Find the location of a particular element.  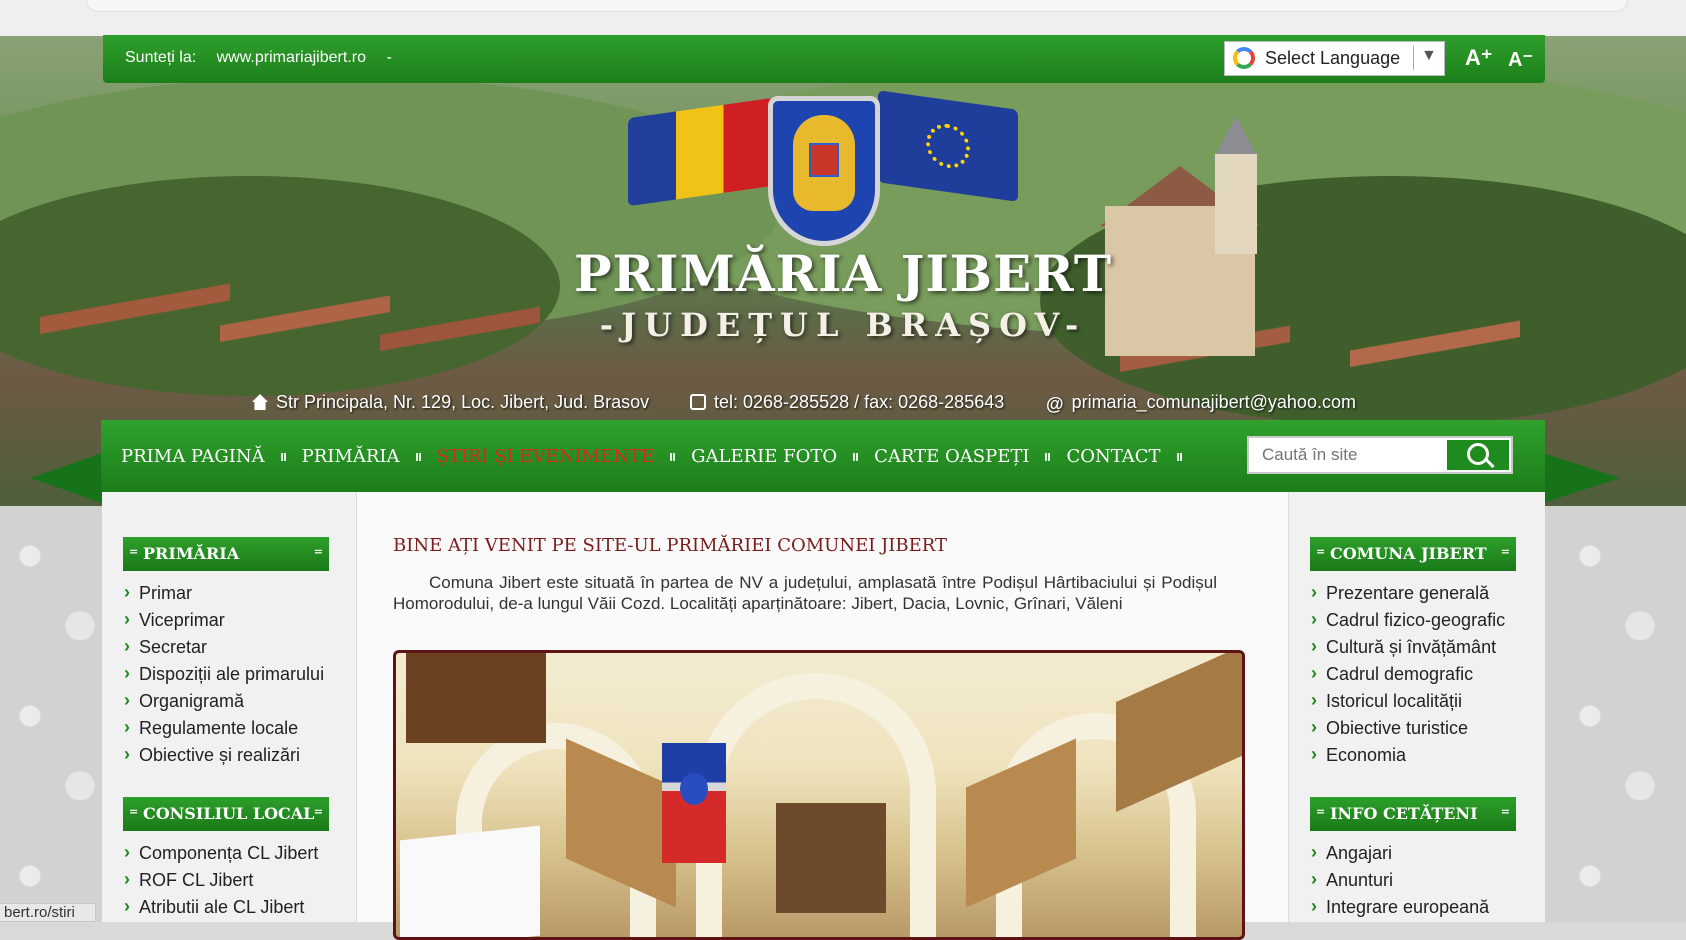

email-info: @ primaria_comunajibert@yahoo.com is located at coordinates (1201, 403).